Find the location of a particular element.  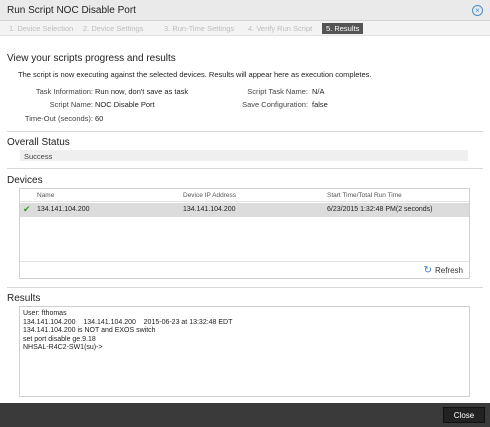

timeout-label: Time-Out (seconds): is located at coordinates (58, 118).